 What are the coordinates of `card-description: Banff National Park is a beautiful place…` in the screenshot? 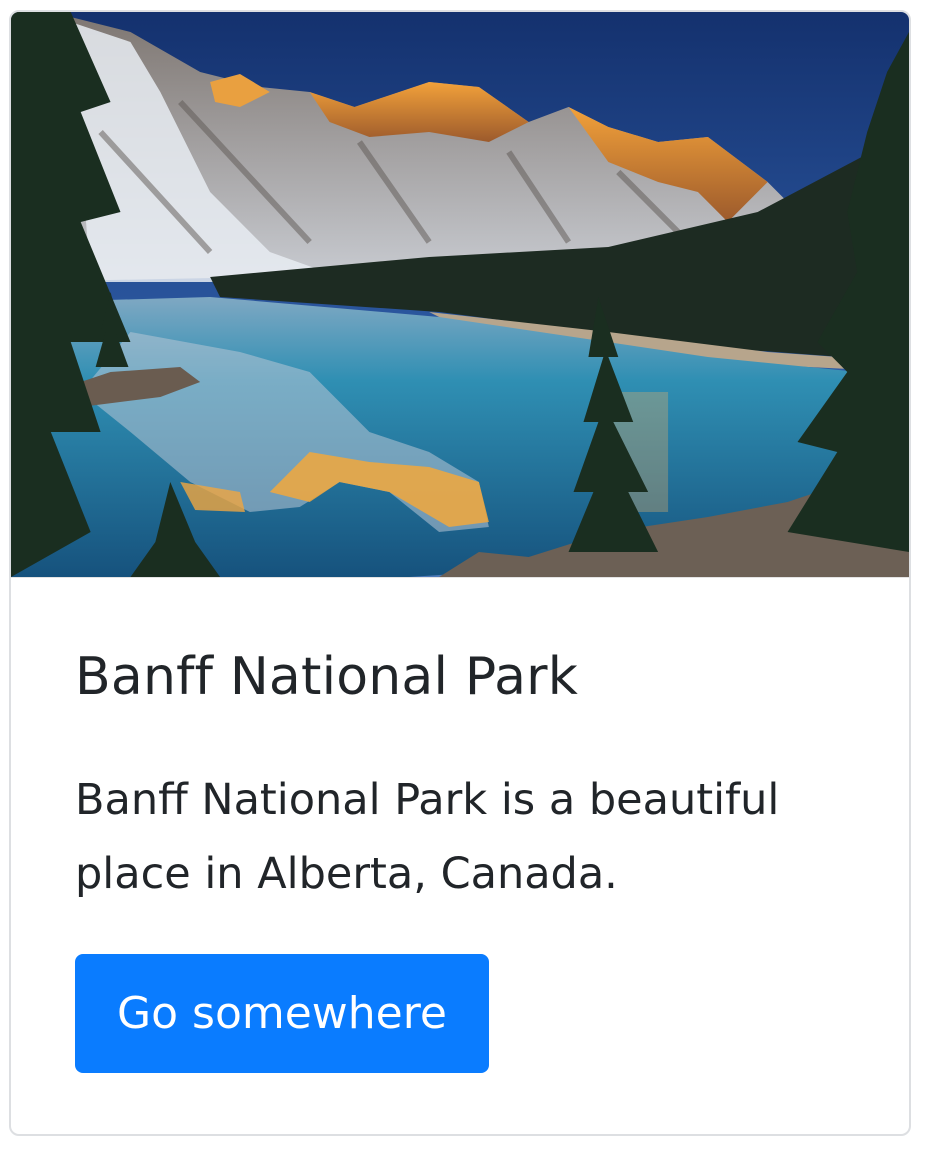 It's located at (427, 837).